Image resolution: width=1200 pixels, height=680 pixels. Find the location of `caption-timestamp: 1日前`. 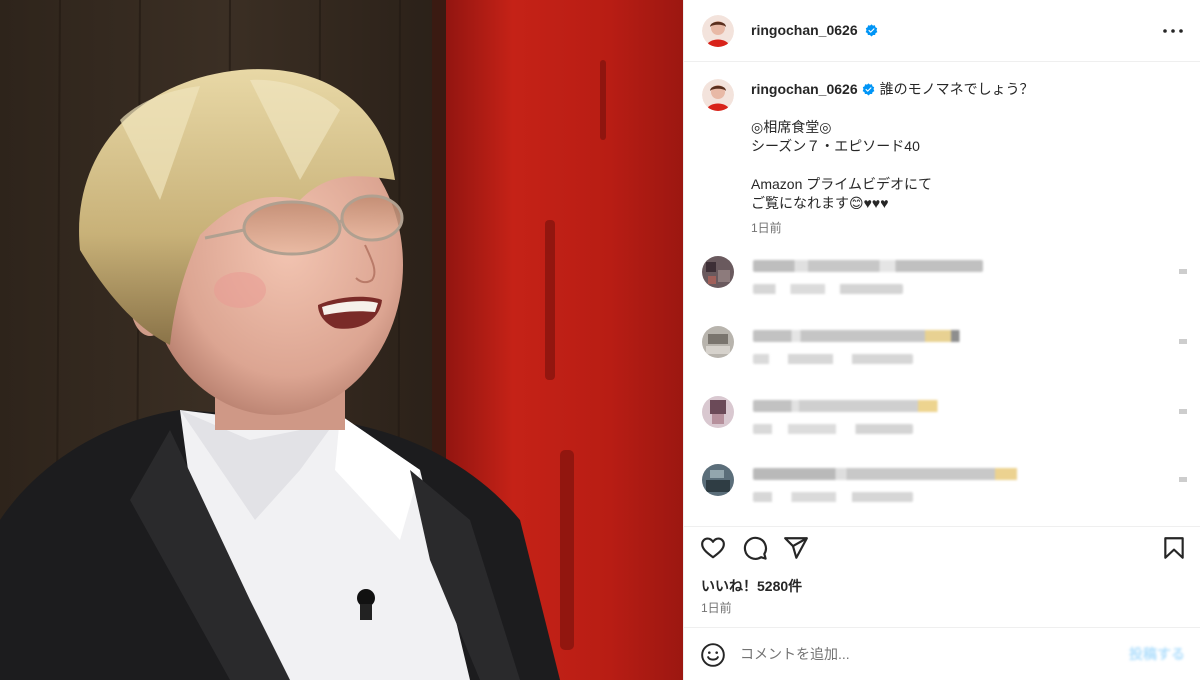

caption-timestamp: 1日前 is located at coordinates (766, 228).